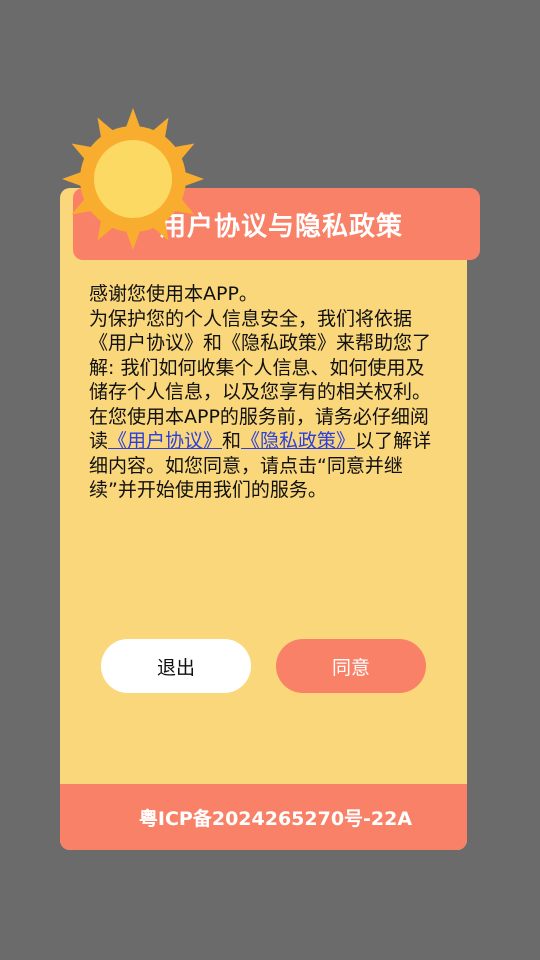 Image resolution: width=540 pixels, height=960 pixels. What do you see at coordinates (165, 441) in the screenshot?
I see `user-agreement-link: 《用户协议》` at bounding box center [165, 441].